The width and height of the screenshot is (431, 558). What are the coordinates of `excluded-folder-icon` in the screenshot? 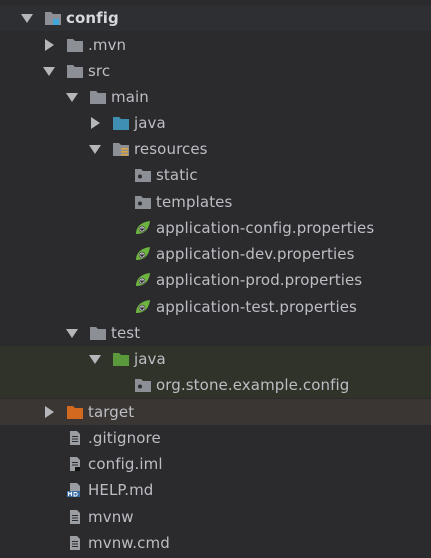 It's located at (75, 412).